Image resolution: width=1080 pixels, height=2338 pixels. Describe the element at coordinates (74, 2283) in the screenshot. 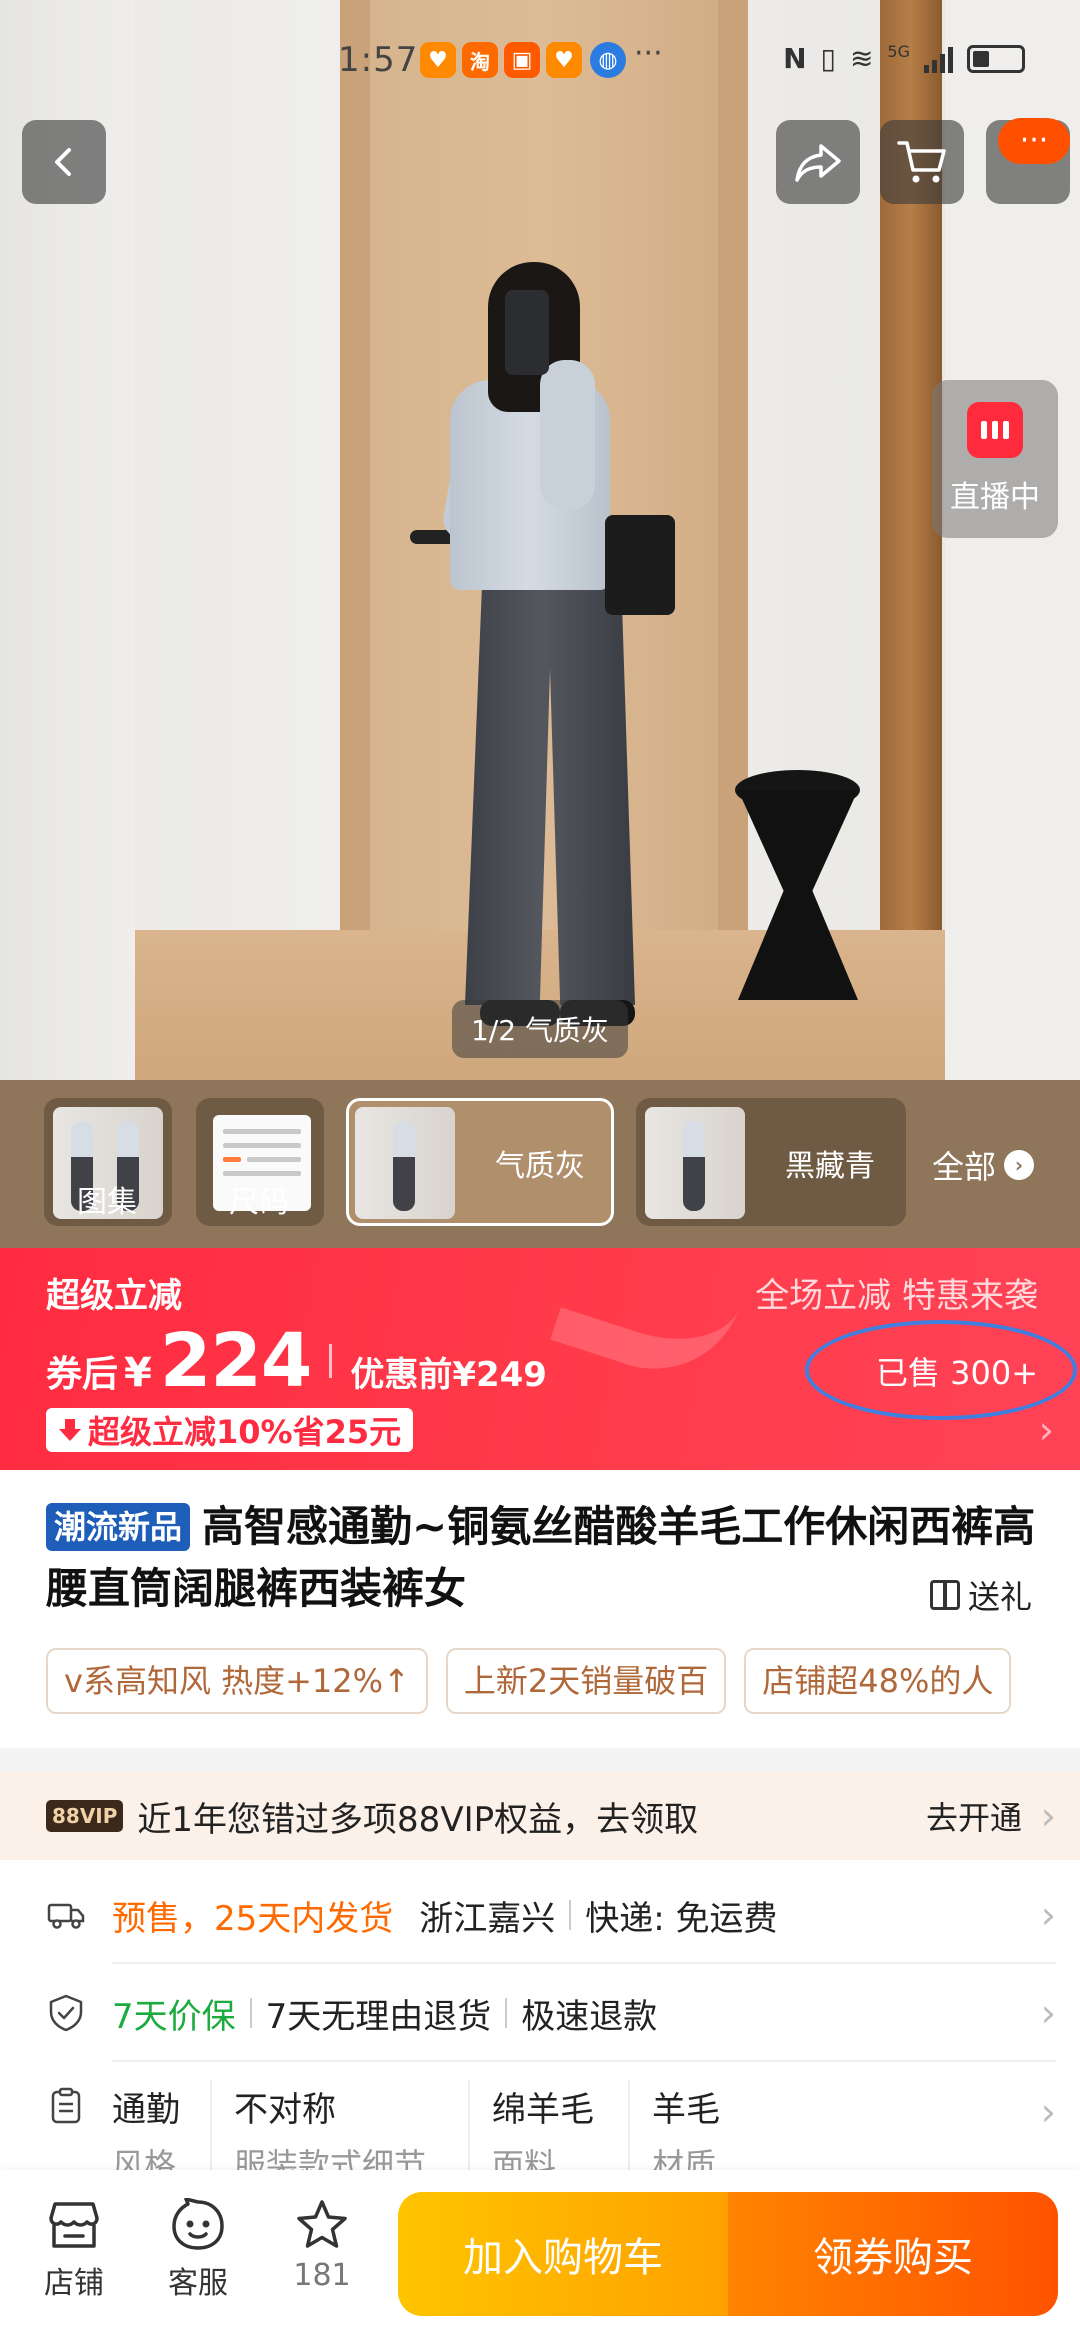

I see `shop-label: 店铺` at that location.